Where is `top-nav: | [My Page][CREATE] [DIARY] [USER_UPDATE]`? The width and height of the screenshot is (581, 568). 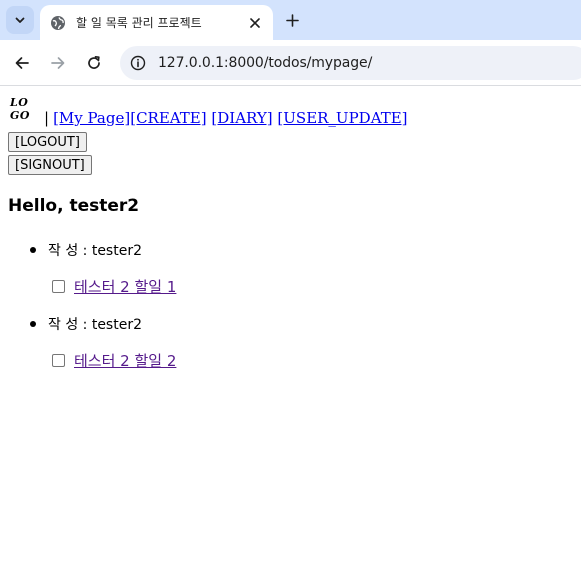
top-nav: | [My Page][CREATE] [DIARY] [USER_UPDATE] is located at coordinates (226, 120).